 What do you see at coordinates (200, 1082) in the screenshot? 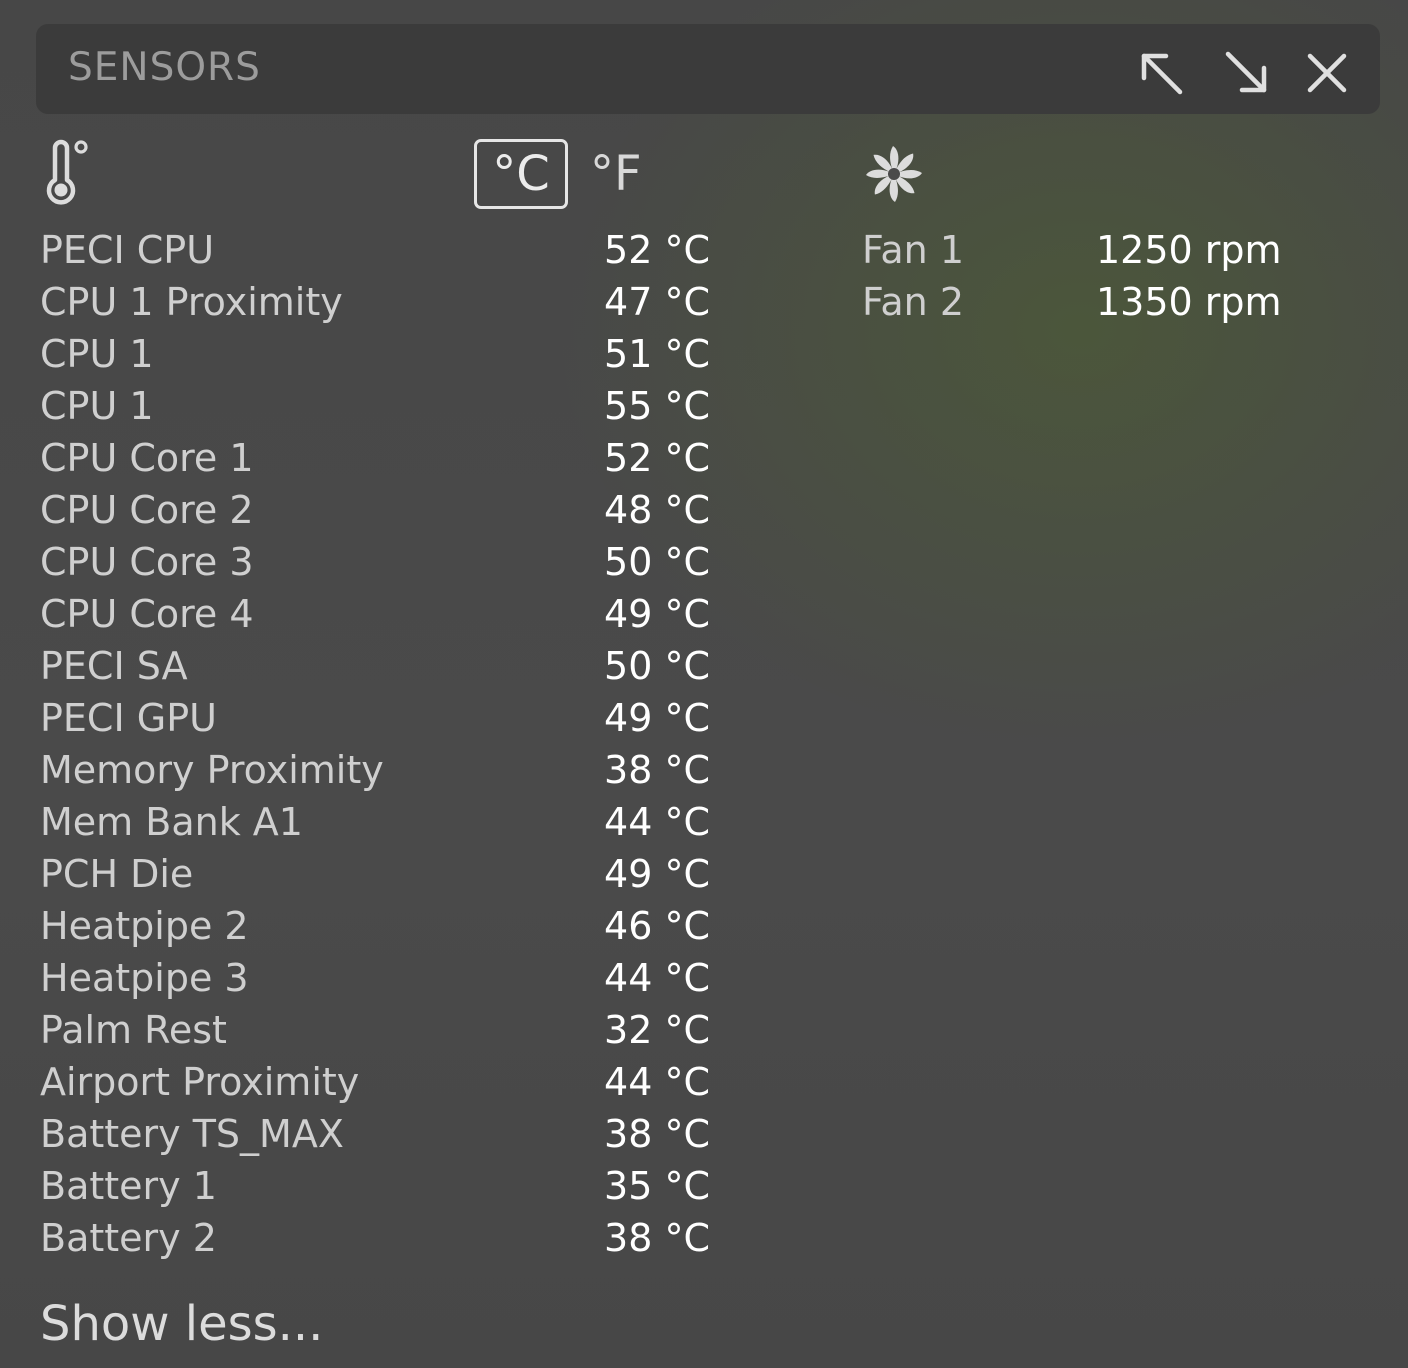
I see `sensor-name: Airport Proximity` at bounding box center [200, 1082].